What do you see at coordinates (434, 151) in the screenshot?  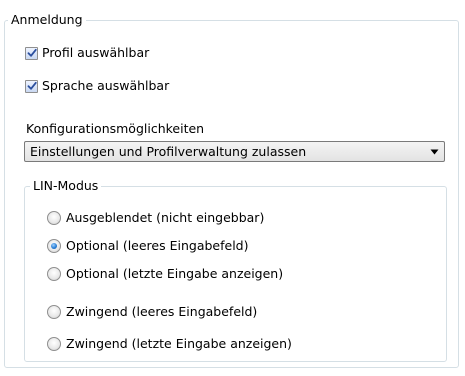 I see `chevron-down-icon` at bounding box center [434, 151].